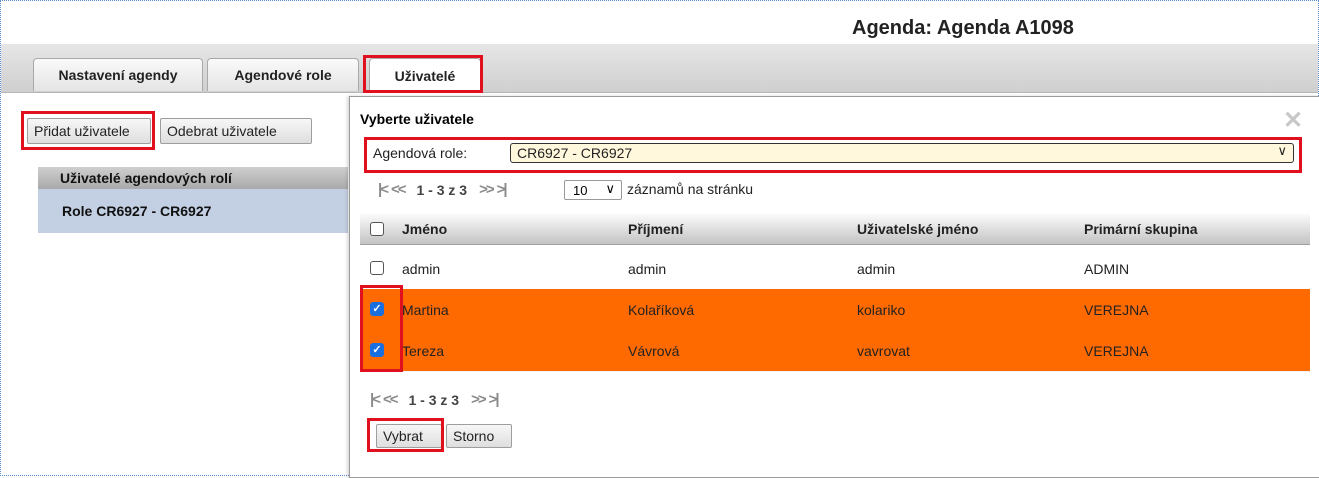 This screenshot has width=1319, height=478. I want to click on per-page-value: 10, so click(580, 190).